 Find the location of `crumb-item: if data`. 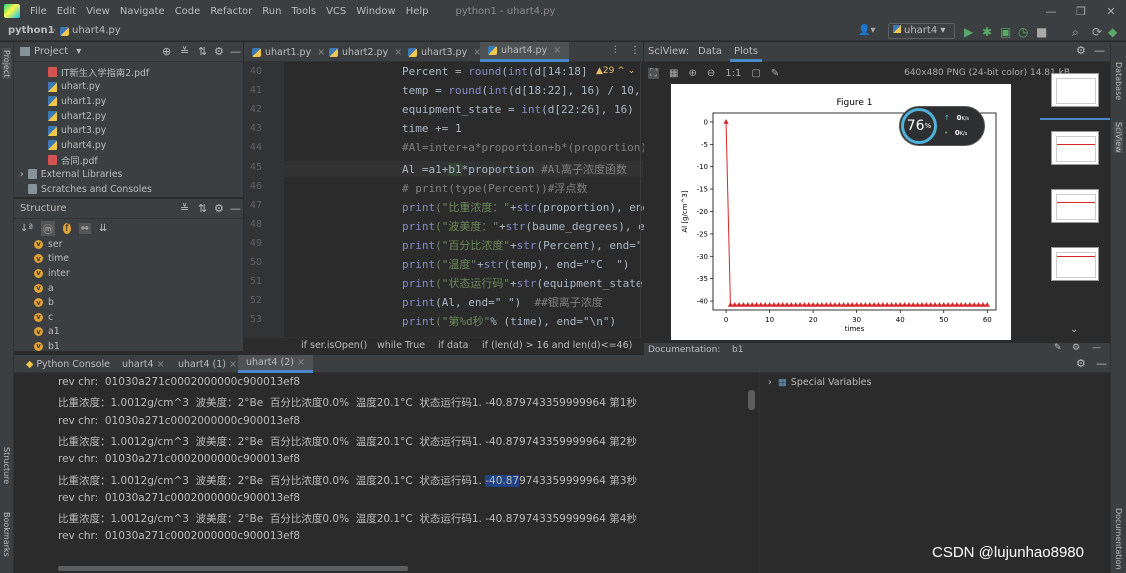

crumb-item: if data is located at coordinates (453, 345).